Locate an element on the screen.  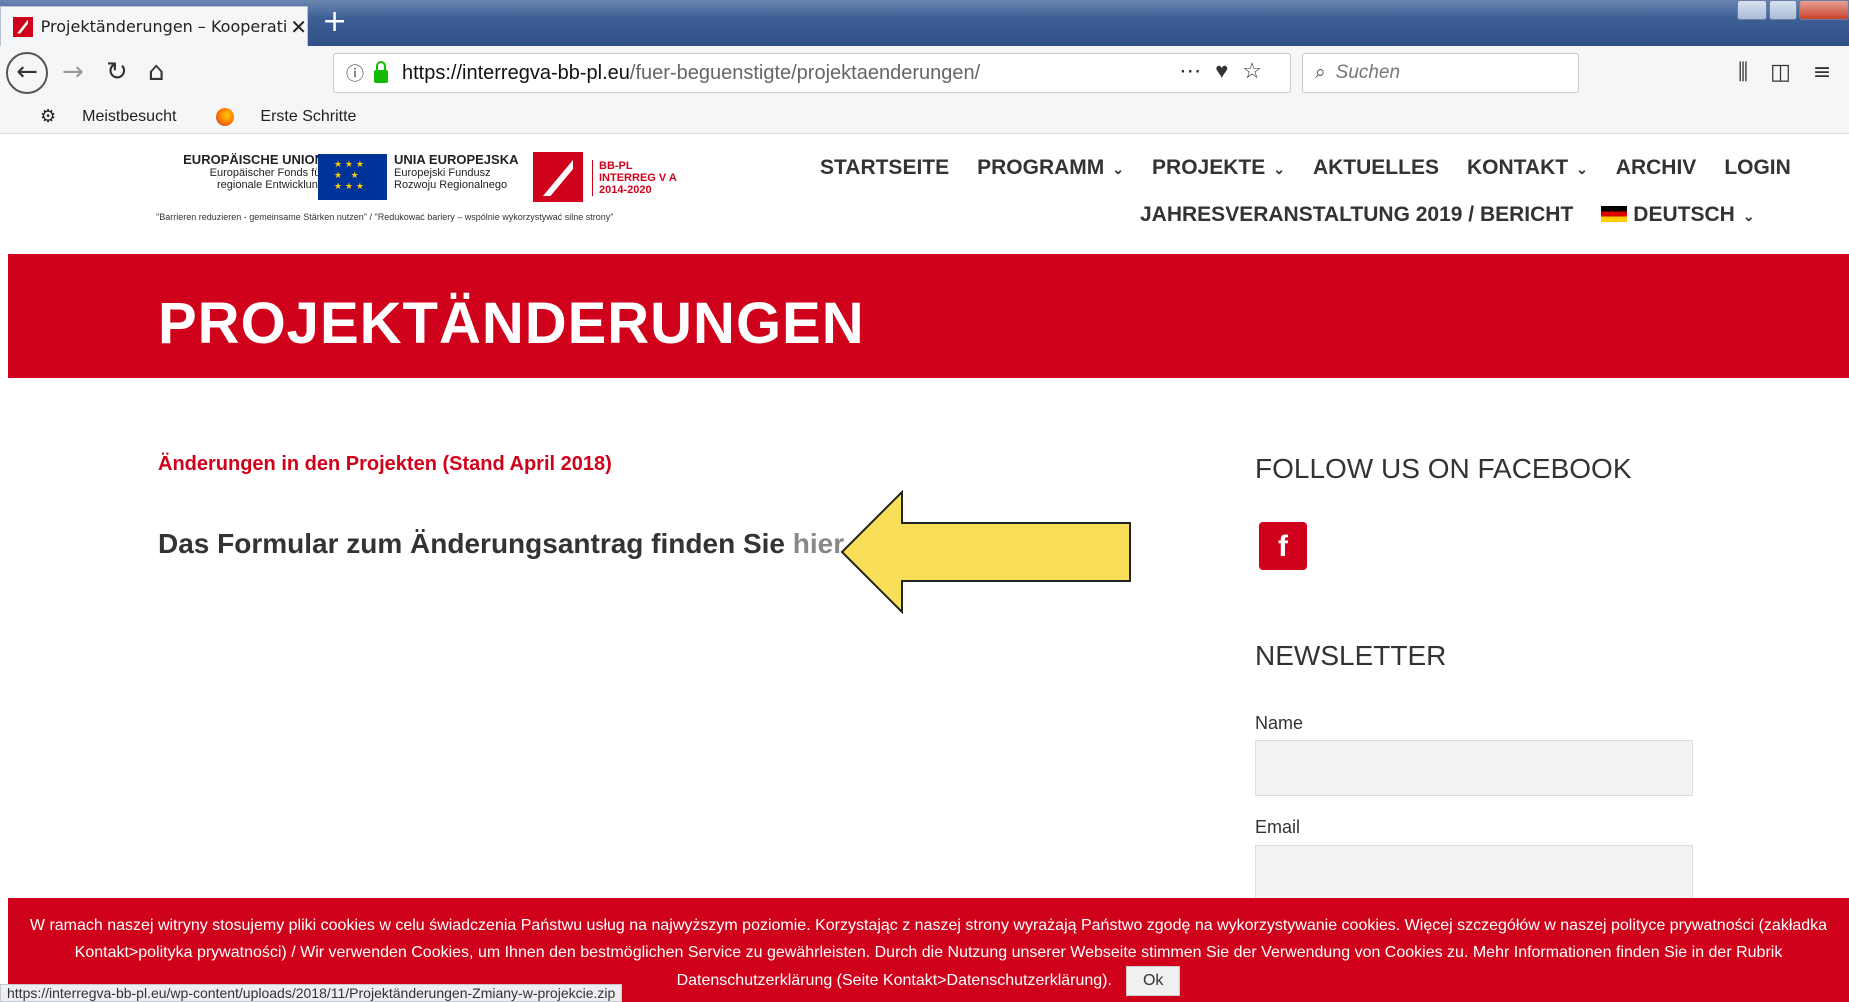
interreg-logo-text: BB-PL INTERREG V A 2014-2020 is located at coordinates (634, 178).